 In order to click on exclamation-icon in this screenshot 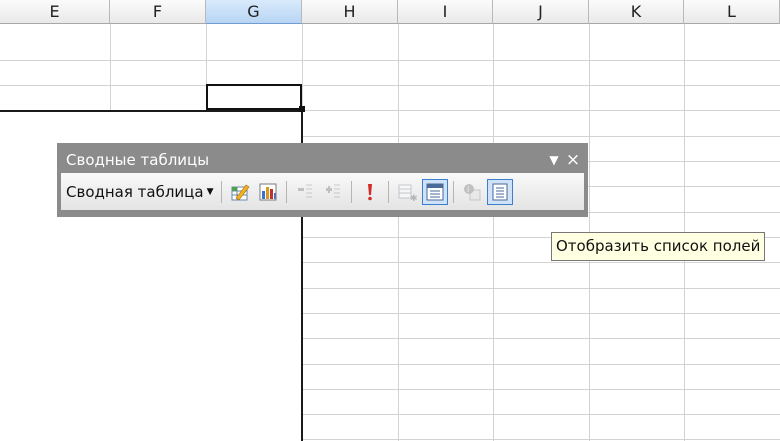, I will do `click(369, 191)`.